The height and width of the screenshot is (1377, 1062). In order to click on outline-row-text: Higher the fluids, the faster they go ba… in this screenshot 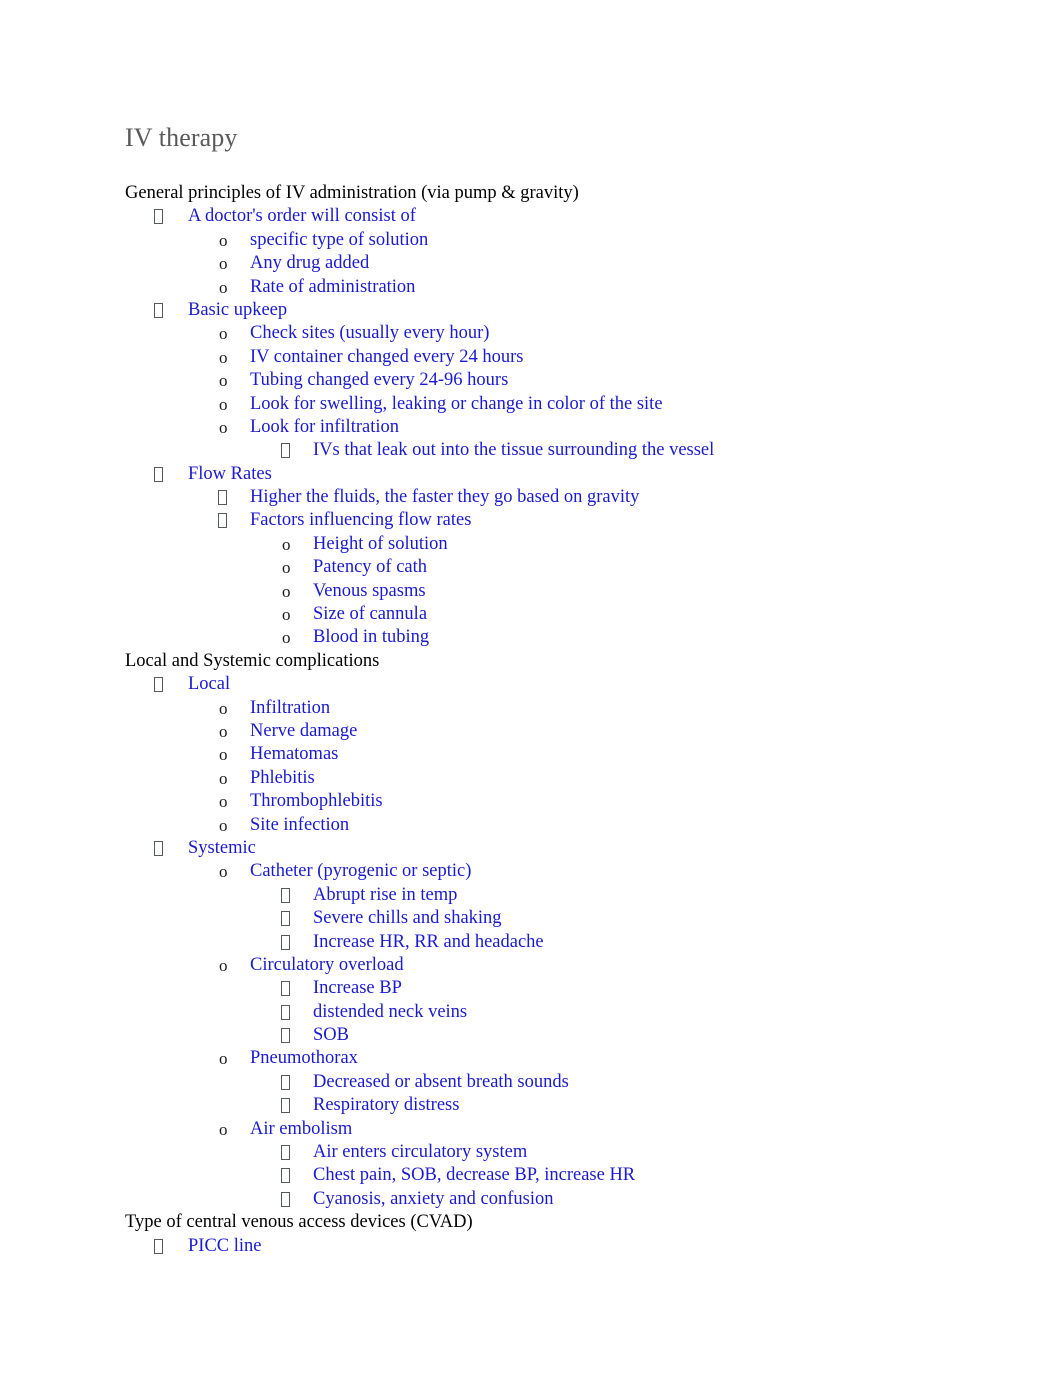, I will do `click(445, 497)`.